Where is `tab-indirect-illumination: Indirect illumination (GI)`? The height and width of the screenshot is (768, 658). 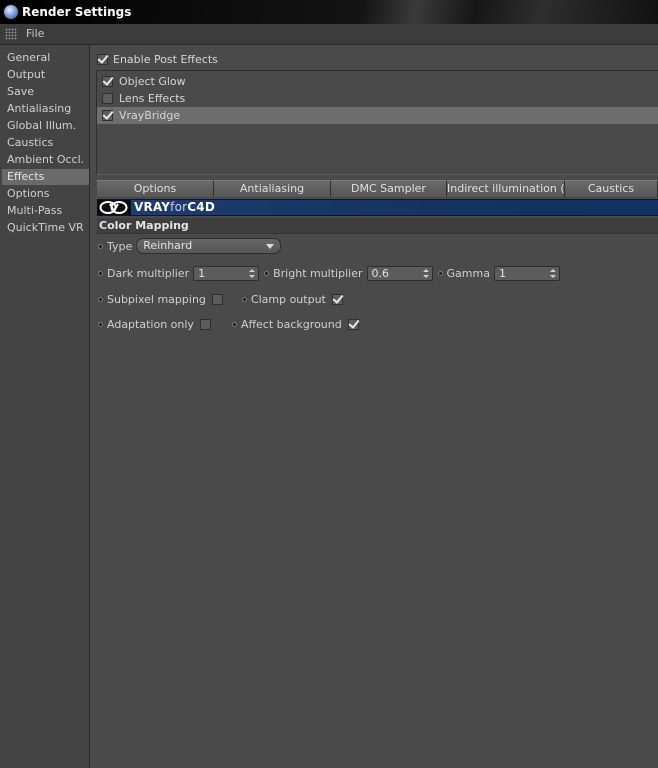 tab-indirect-illumination: Indirect illumination (GI) is located at coordinates (506, 188).